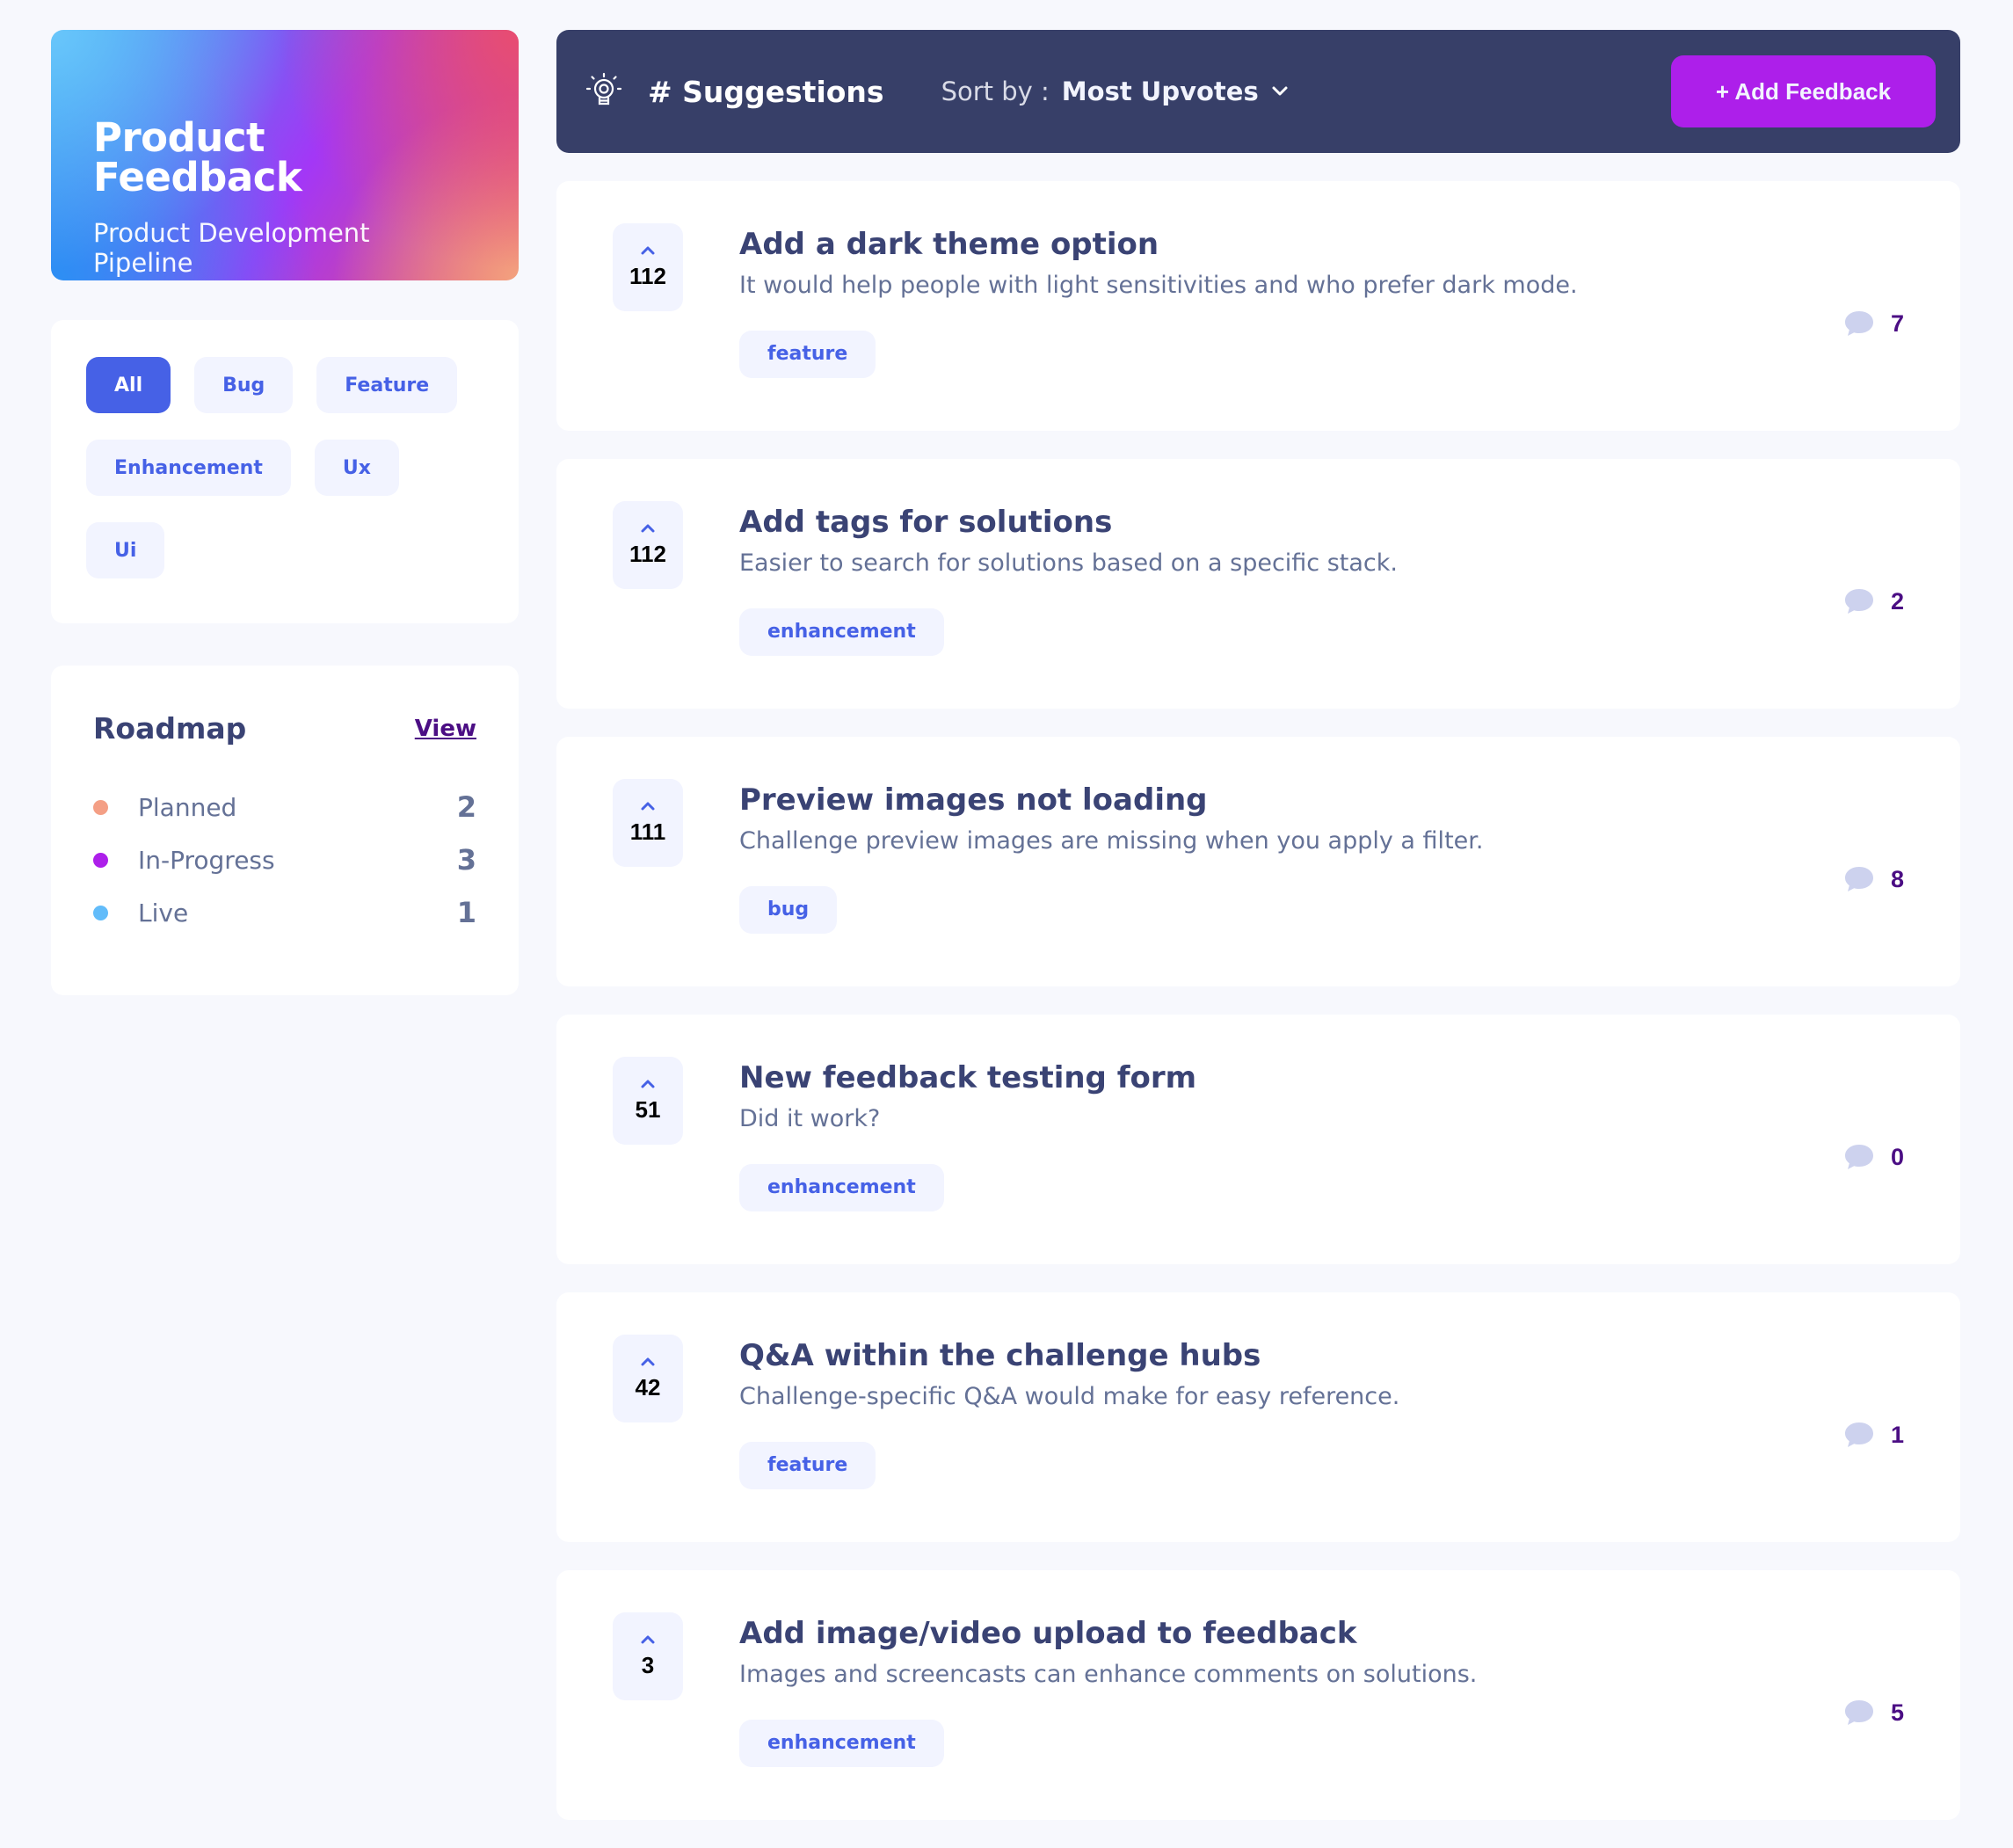 Image resolution: width=2013 pixels, height=1848 pixels. What do you see at coordinates (125, 550) in the screenshot?
I see `filter-chip-ui: Ui` at bounding box center [125, 550].